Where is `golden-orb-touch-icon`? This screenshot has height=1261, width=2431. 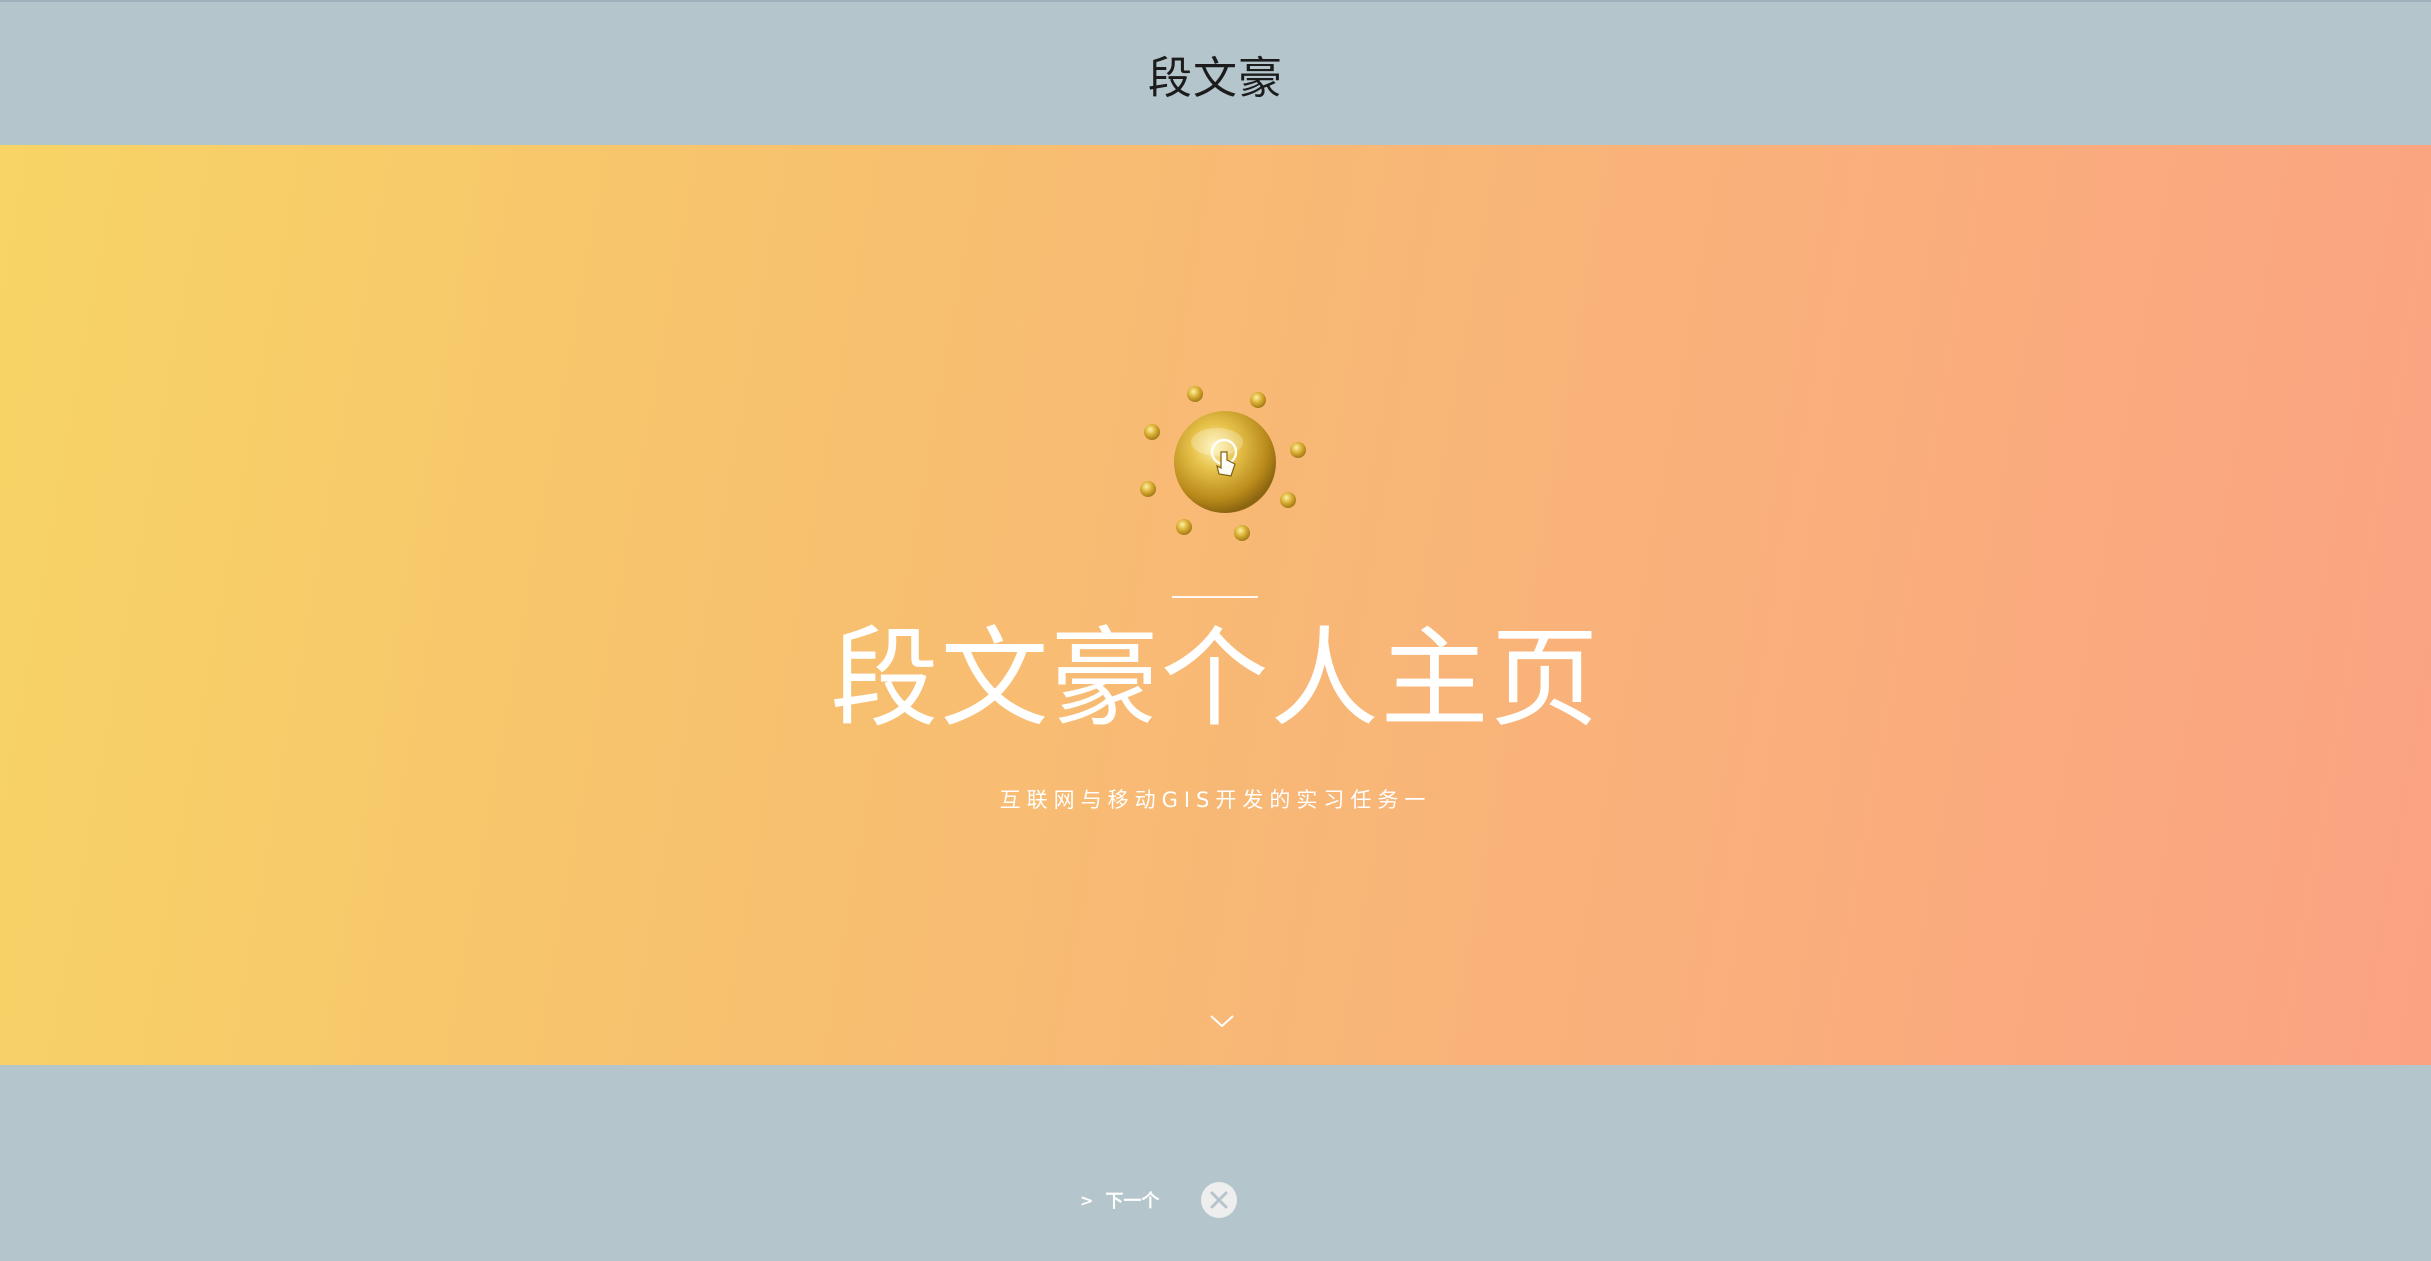 golden-orb-touch-icon is located at coordinates (1223, 463).